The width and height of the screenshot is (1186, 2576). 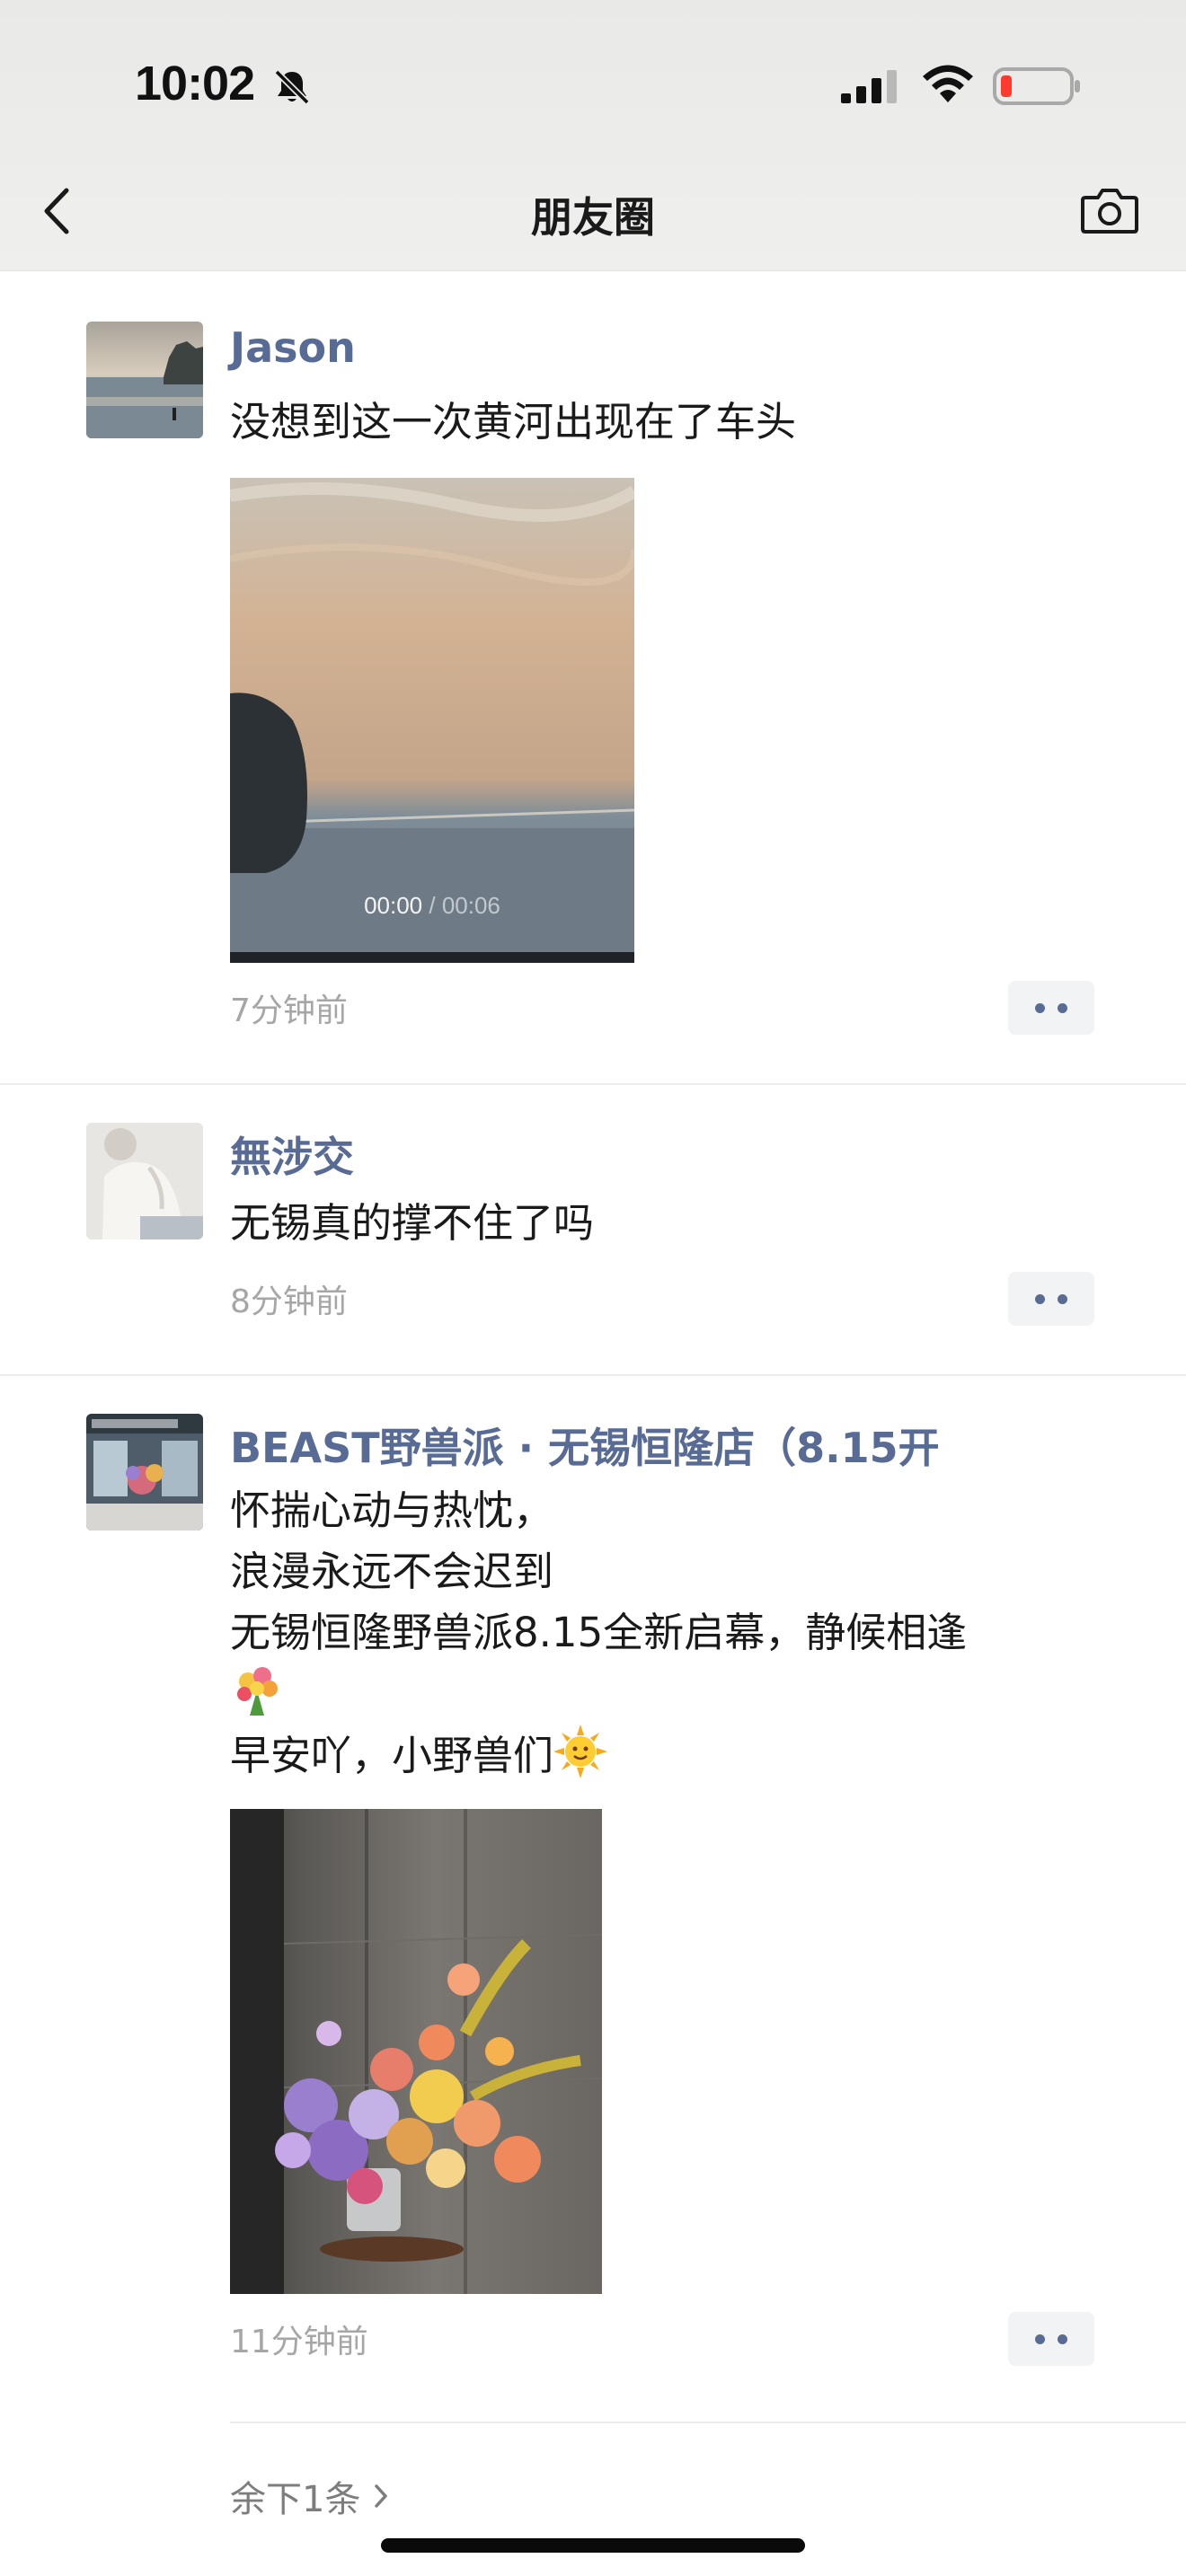 I want to click on video-timestamp: 00:00 / 00:06, so click(x=432, y=906).